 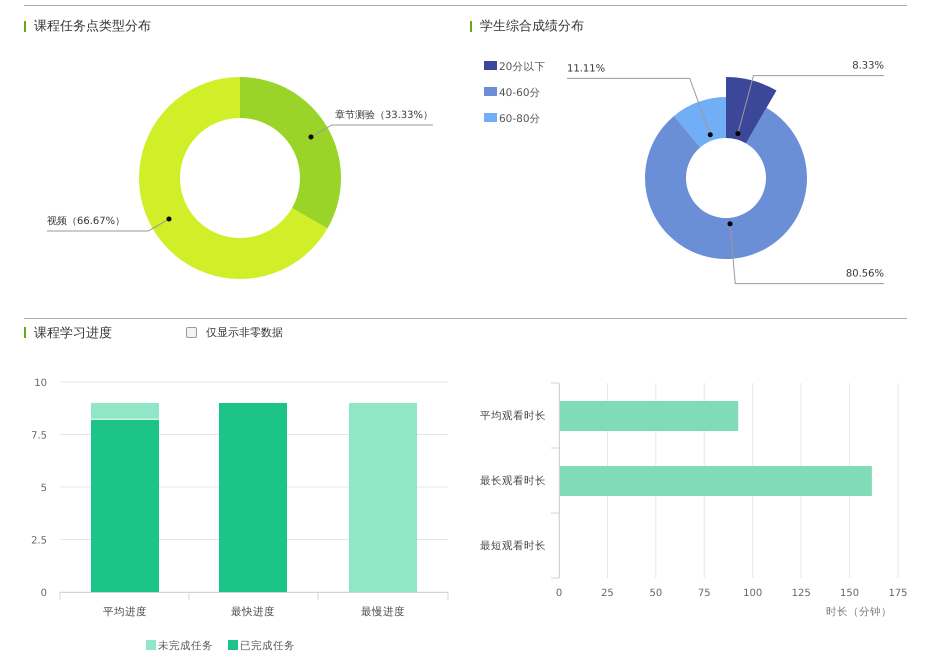 I want to click on category-label: 平均观看时长, so click(x=513, y=416).